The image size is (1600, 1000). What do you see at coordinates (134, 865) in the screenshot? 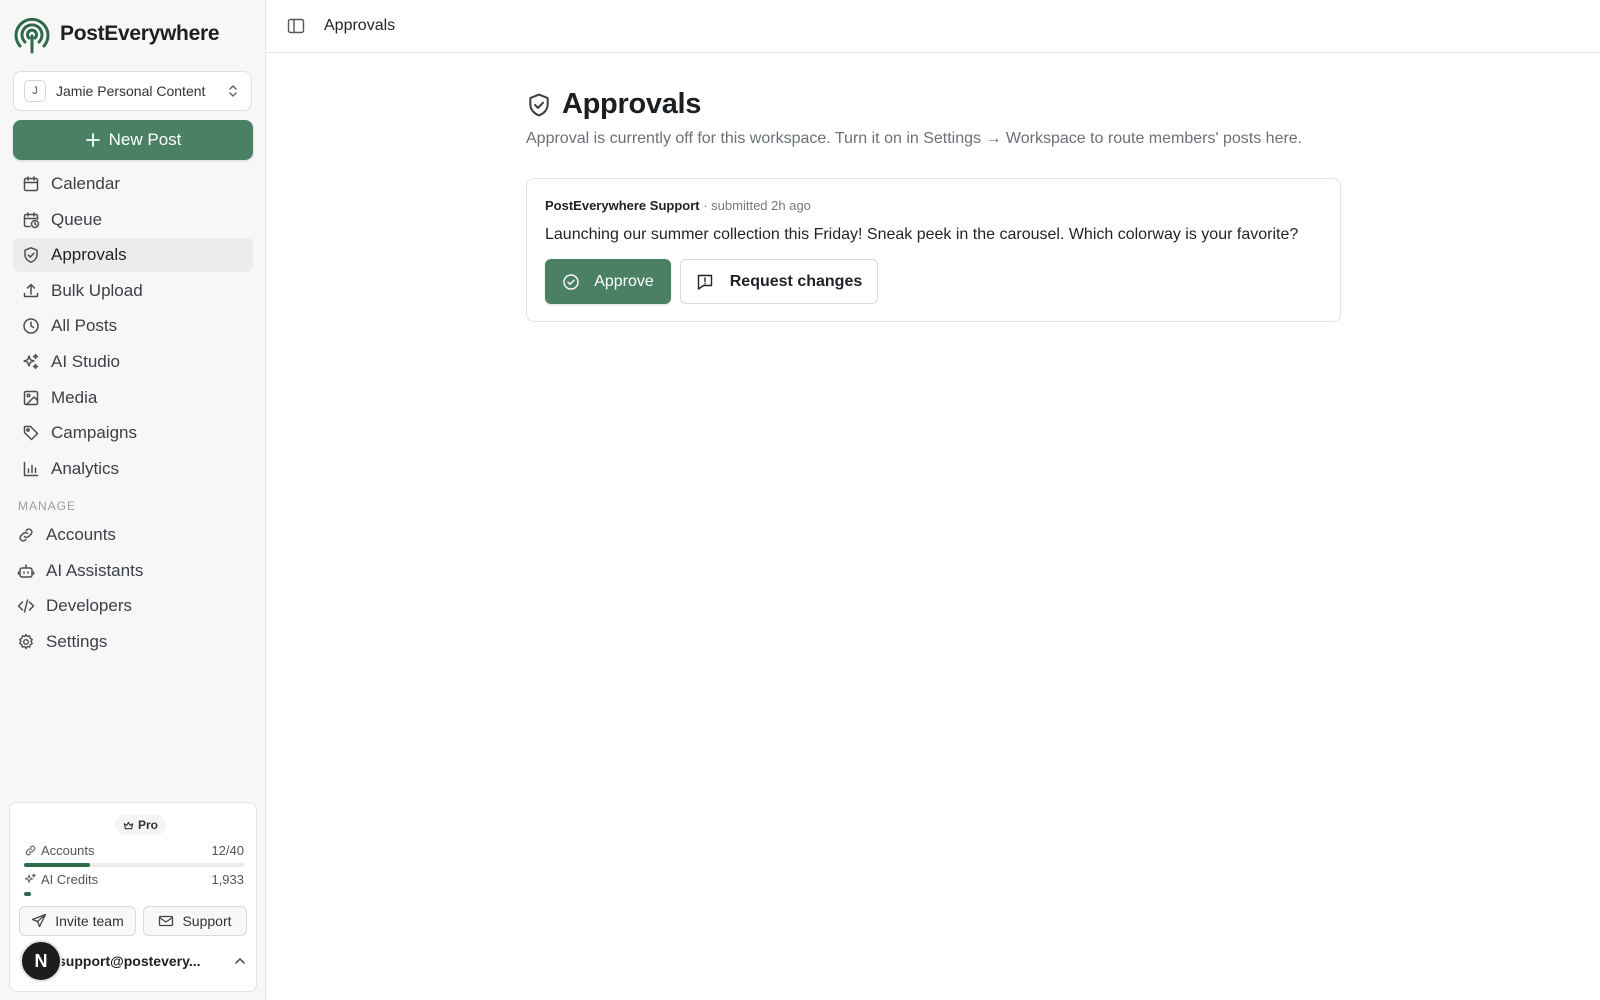
I see `accounts-meter-bar` at bounding box center [134, 865].